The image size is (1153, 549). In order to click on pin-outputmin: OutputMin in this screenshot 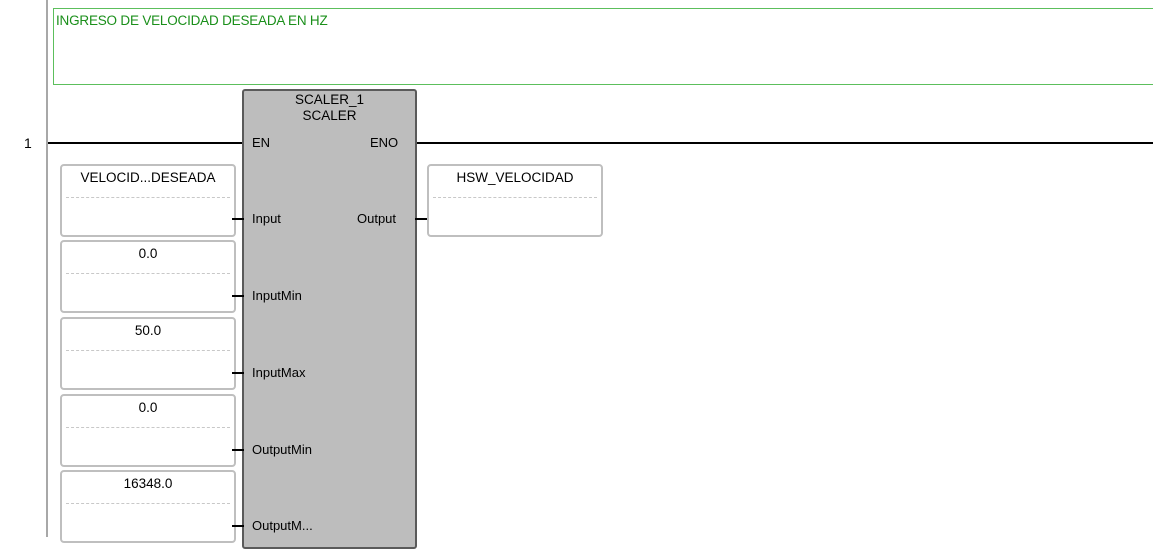, I will do `click(282, 449)`.